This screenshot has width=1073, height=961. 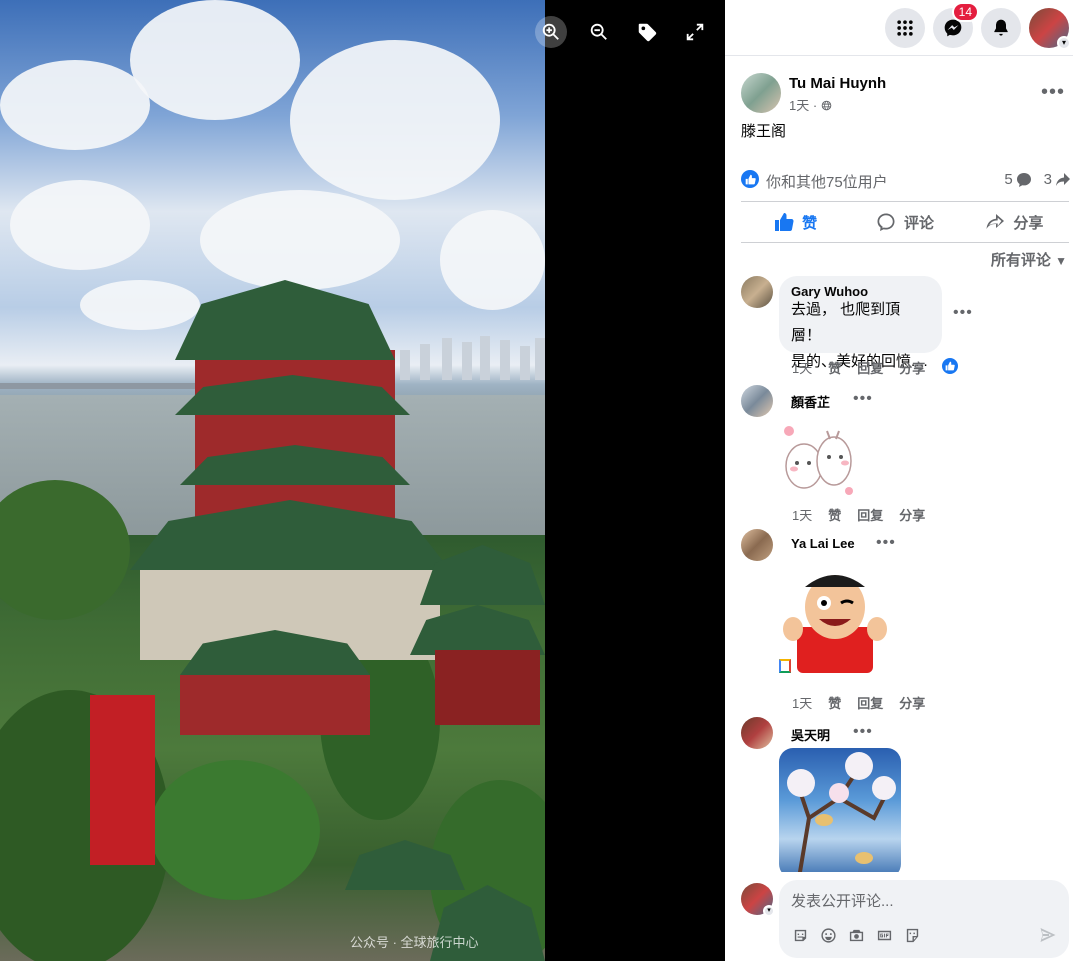 I want to click on author-avatar, so click(x=761, y=93).